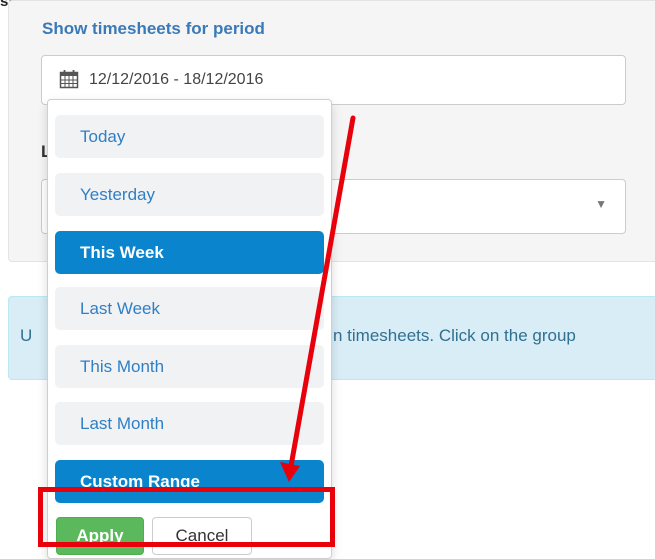 Image resolution: width=655 pixels, height=559 pixels. Describe the element at coordinates (318, 298) in the screenshot. I see `annotation-arrow-icon` at that location.